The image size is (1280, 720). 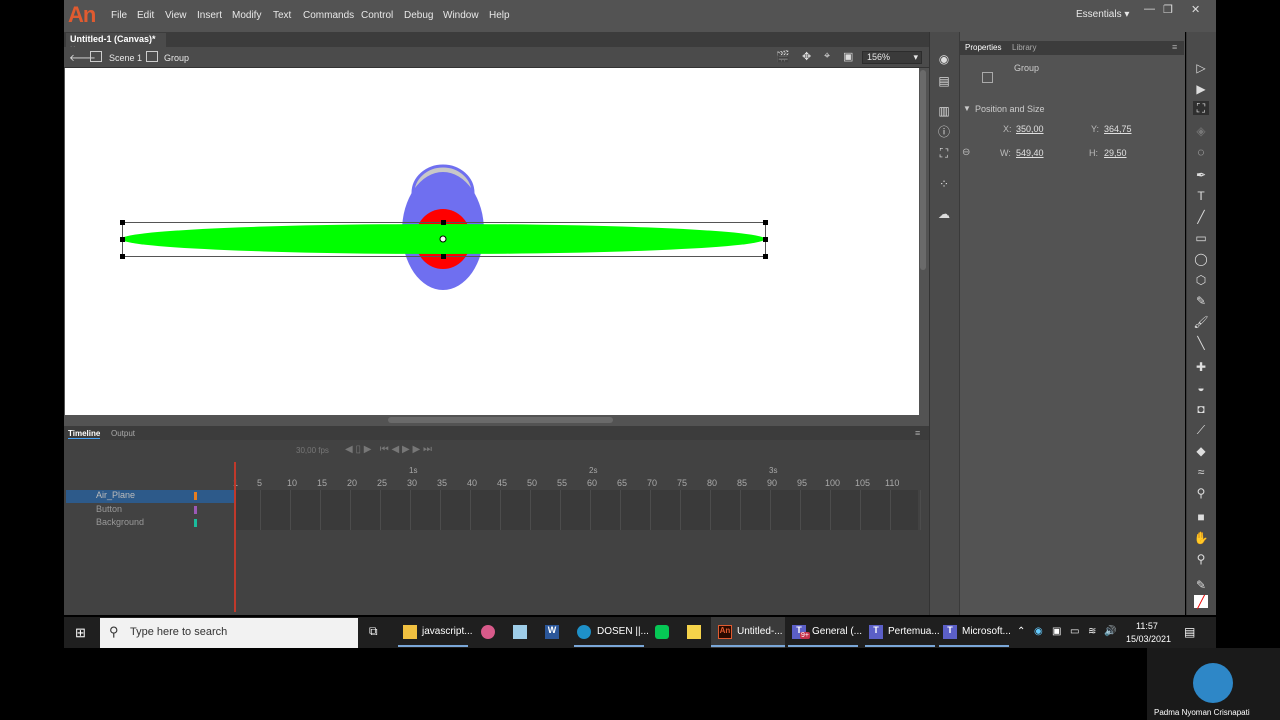 I want to click on tab-timeline: Timeline, so click(x=84, y=434).